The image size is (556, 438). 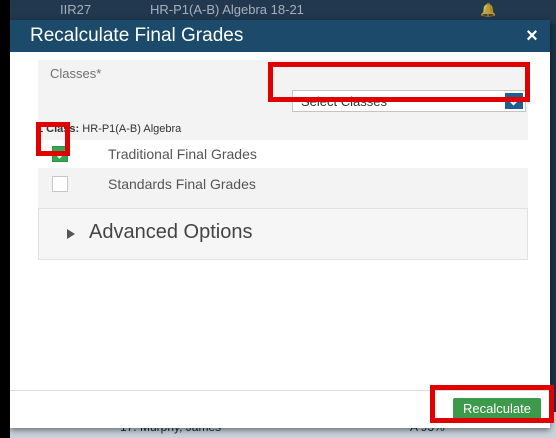 I want to click on chevron-down-icon, so click(x=514, y=101).